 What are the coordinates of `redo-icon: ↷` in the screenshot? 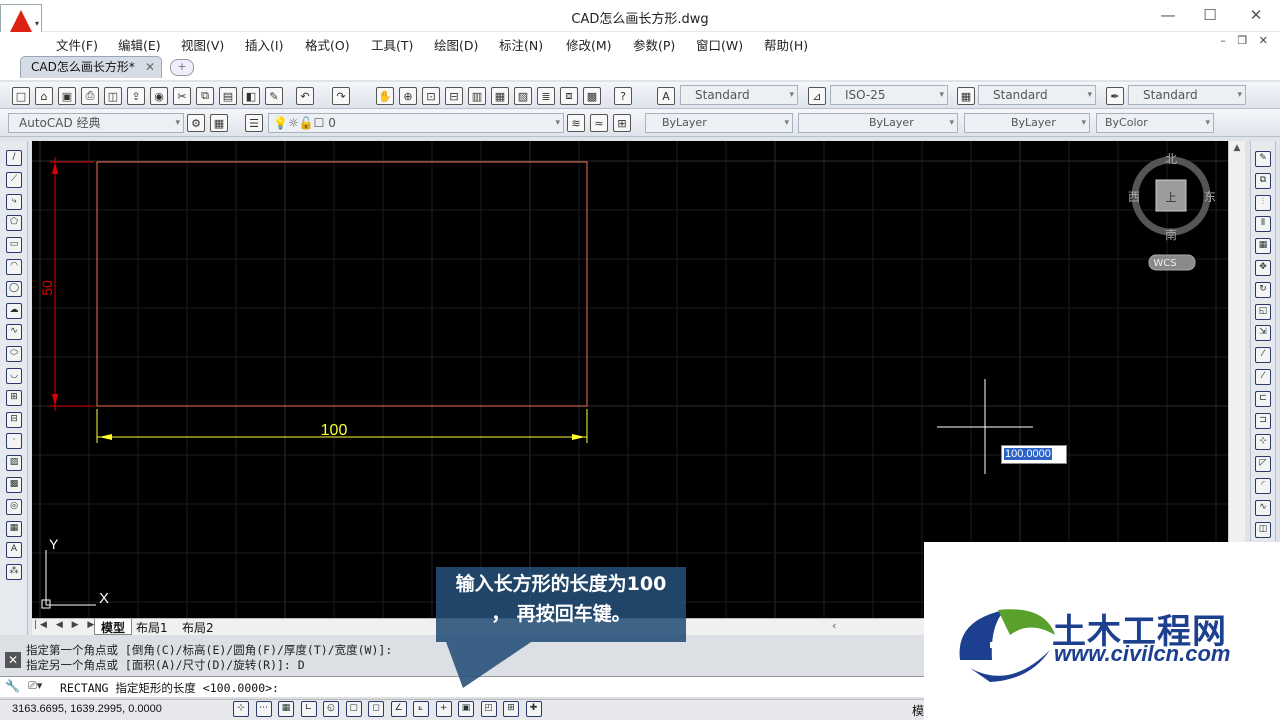 It's located at (341, 96).